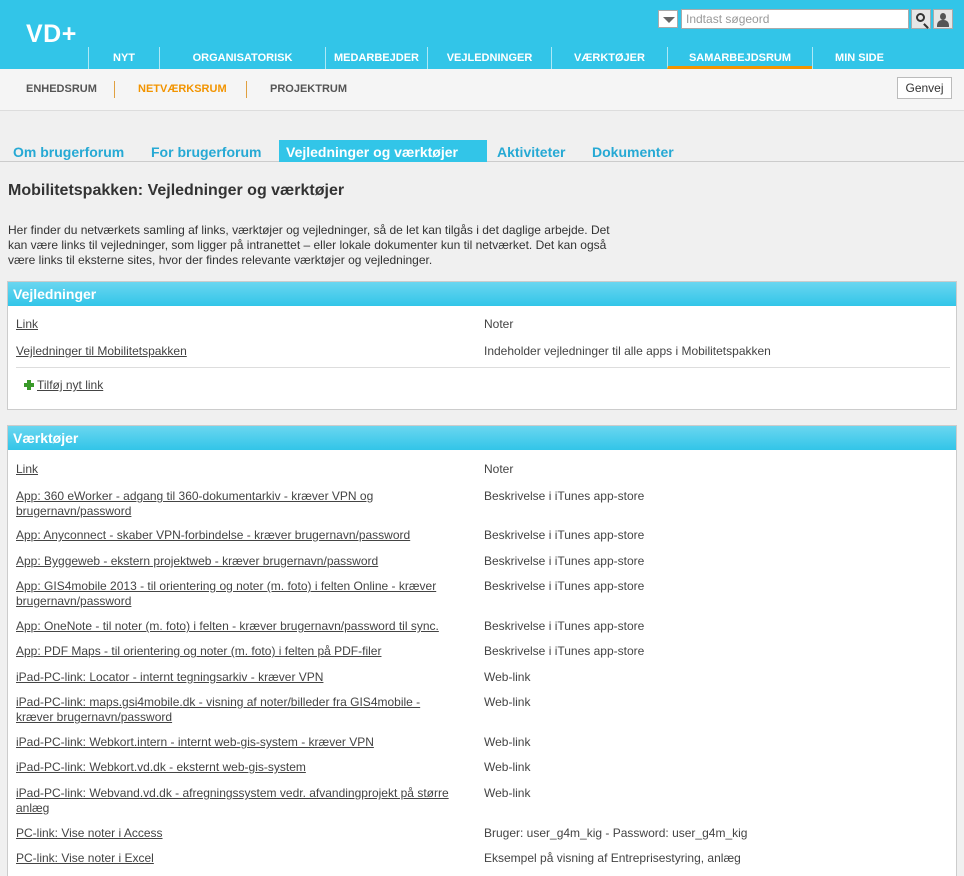 Image resolution: width=964 pixels, height=876 pixels. Describe the element at coordinates (739, 58) in the screenshot. I see `main-nav-samarbejdsrum: SAMARBEJDSRUM` at that location.